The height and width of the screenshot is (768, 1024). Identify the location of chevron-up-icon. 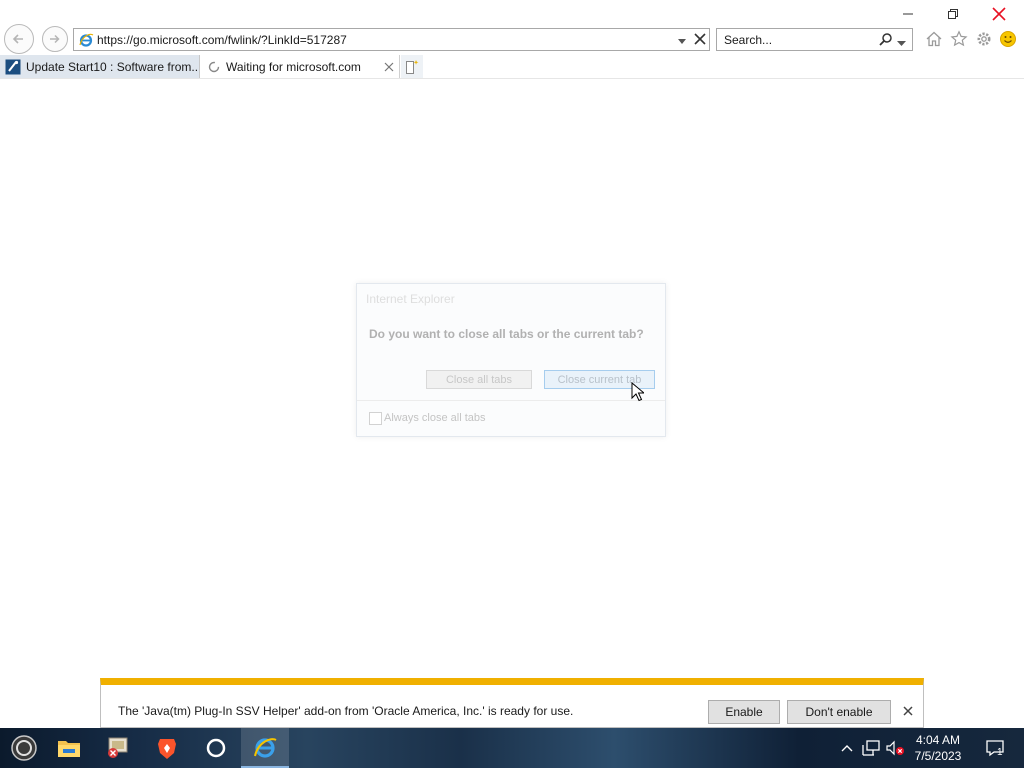
(847, 748).